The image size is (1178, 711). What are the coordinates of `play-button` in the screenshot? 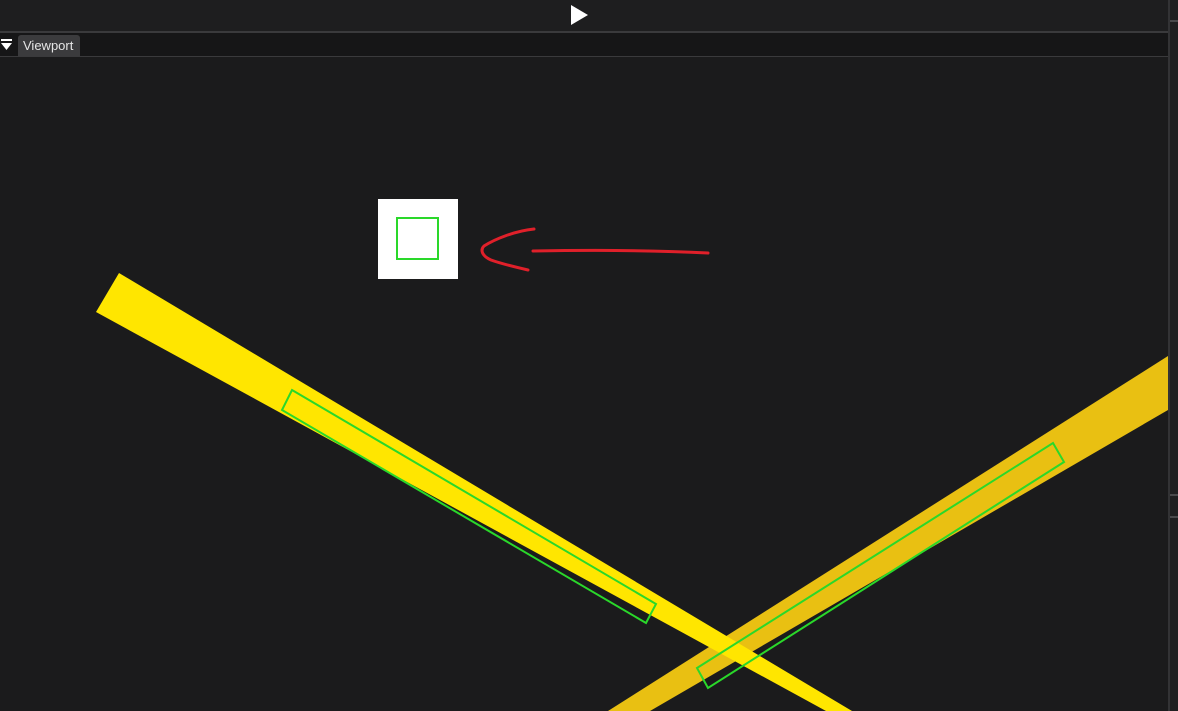 It's located at (579, 15).